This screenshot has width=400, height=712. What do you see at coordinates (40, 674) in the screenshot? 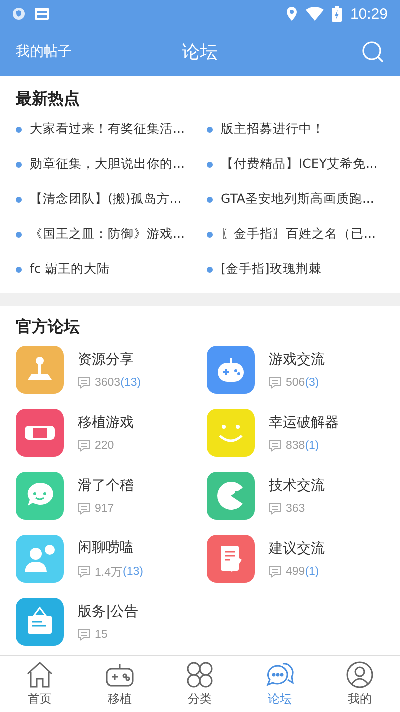
I see `home-icon` at bounding box center [40, 674].